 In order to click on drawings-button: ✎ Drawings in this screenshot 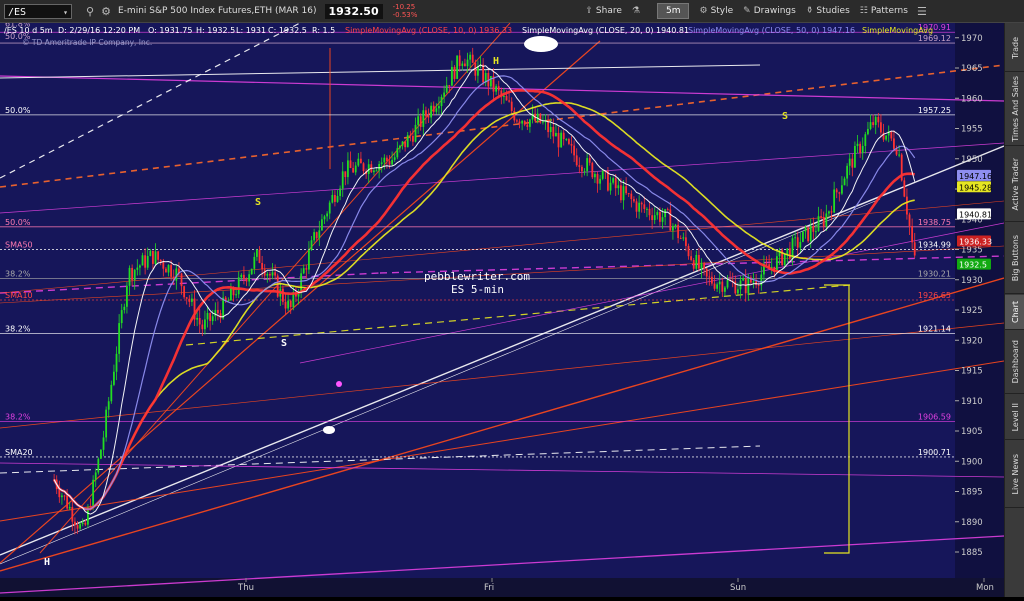, I will do `click(769, 11)`.